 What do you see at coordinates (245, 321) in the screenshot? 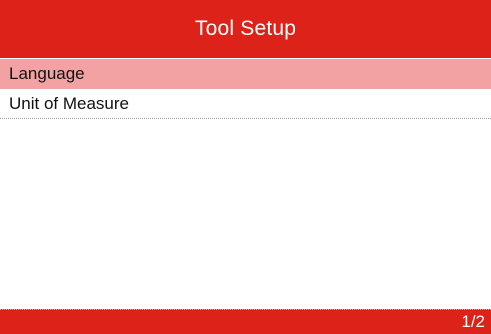
I see `status-bar: 1/2` at bounding box center [245, 321].